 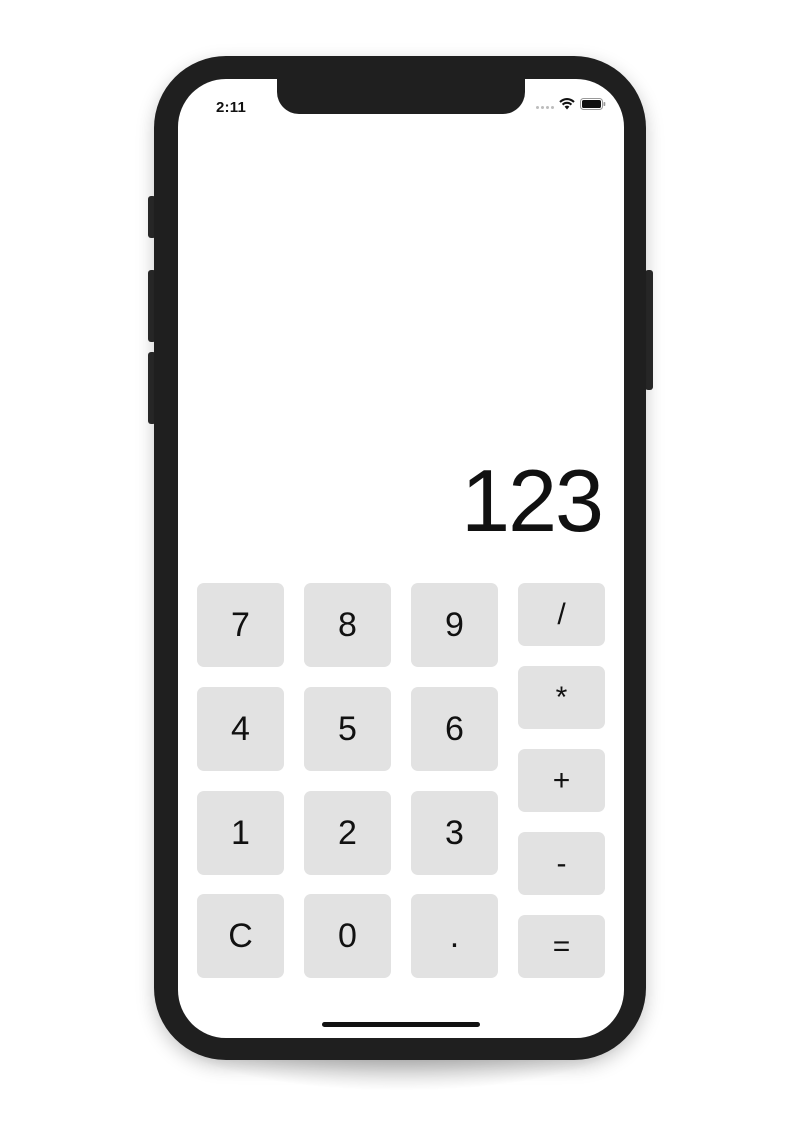 I want to click on notch, so click(x=401, y=96).